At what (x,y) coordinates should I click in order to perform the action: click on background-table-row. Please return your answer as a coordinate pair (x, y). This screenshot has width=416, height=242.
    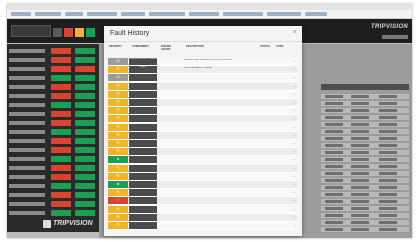
    Looking at the image, I should click on (365, 159).